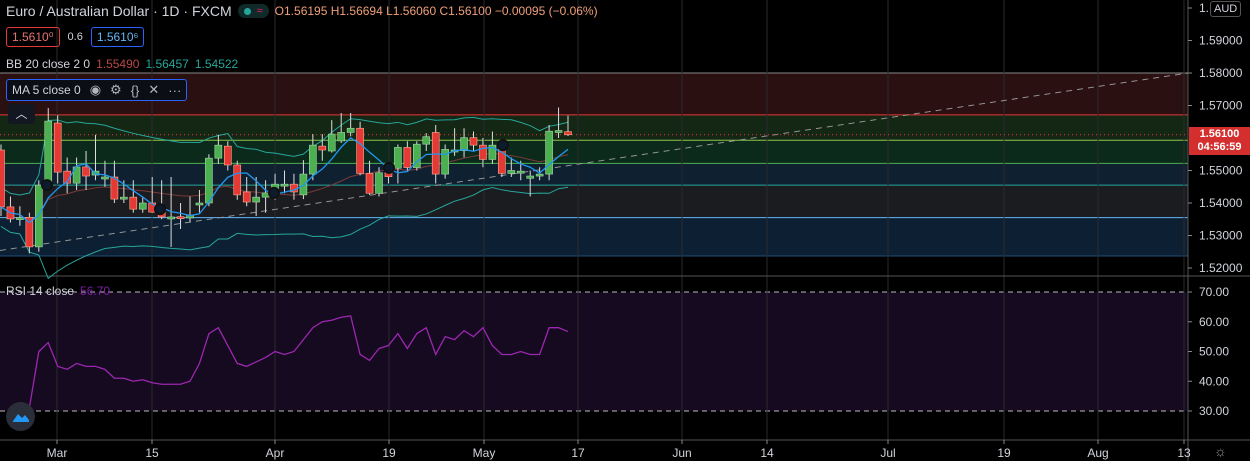 This screenshot has width=1250, height=461. Describe the element at coordinates (681, 453) in the screenshot. I see `time-tick-label: Jun` at that location.